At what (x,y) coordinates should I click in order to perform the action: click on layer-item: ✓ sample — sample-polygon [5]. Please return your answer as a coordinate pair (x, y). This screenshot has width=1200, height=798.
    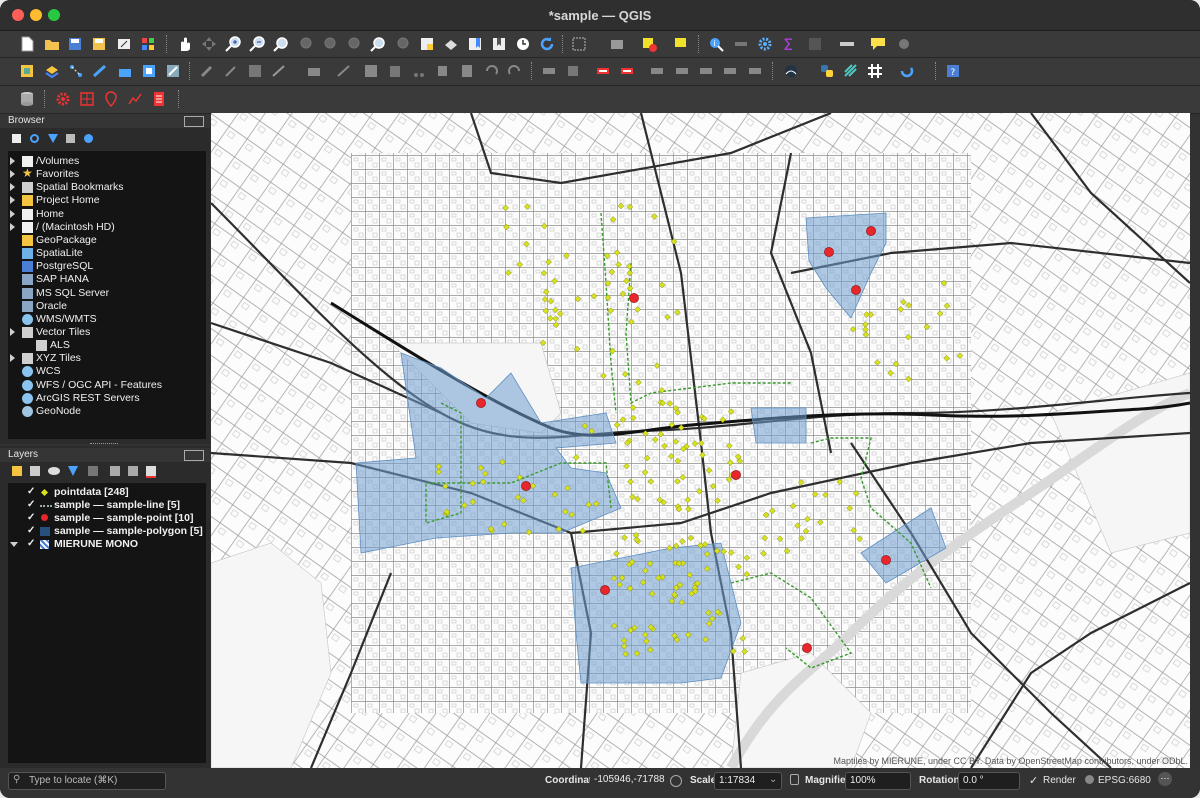
    Looking at the image, I should click on (106, 531).